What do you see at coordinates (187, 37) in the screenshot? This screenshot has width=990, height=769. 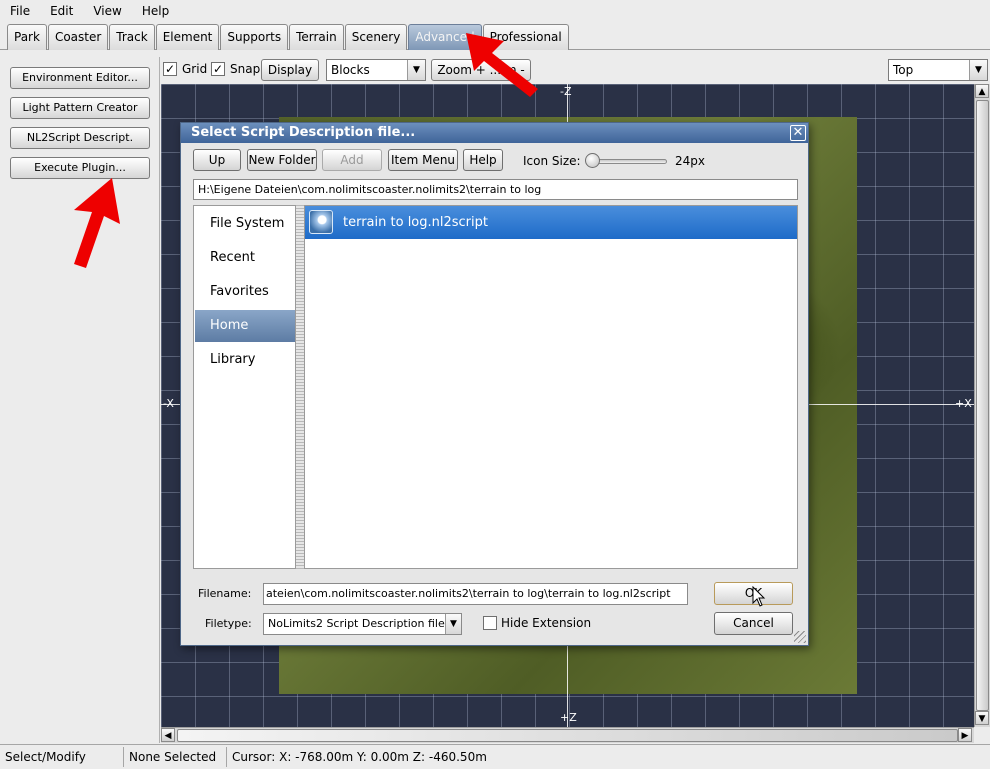 I see `tab-element: Element` at bounding box center [187, 37].